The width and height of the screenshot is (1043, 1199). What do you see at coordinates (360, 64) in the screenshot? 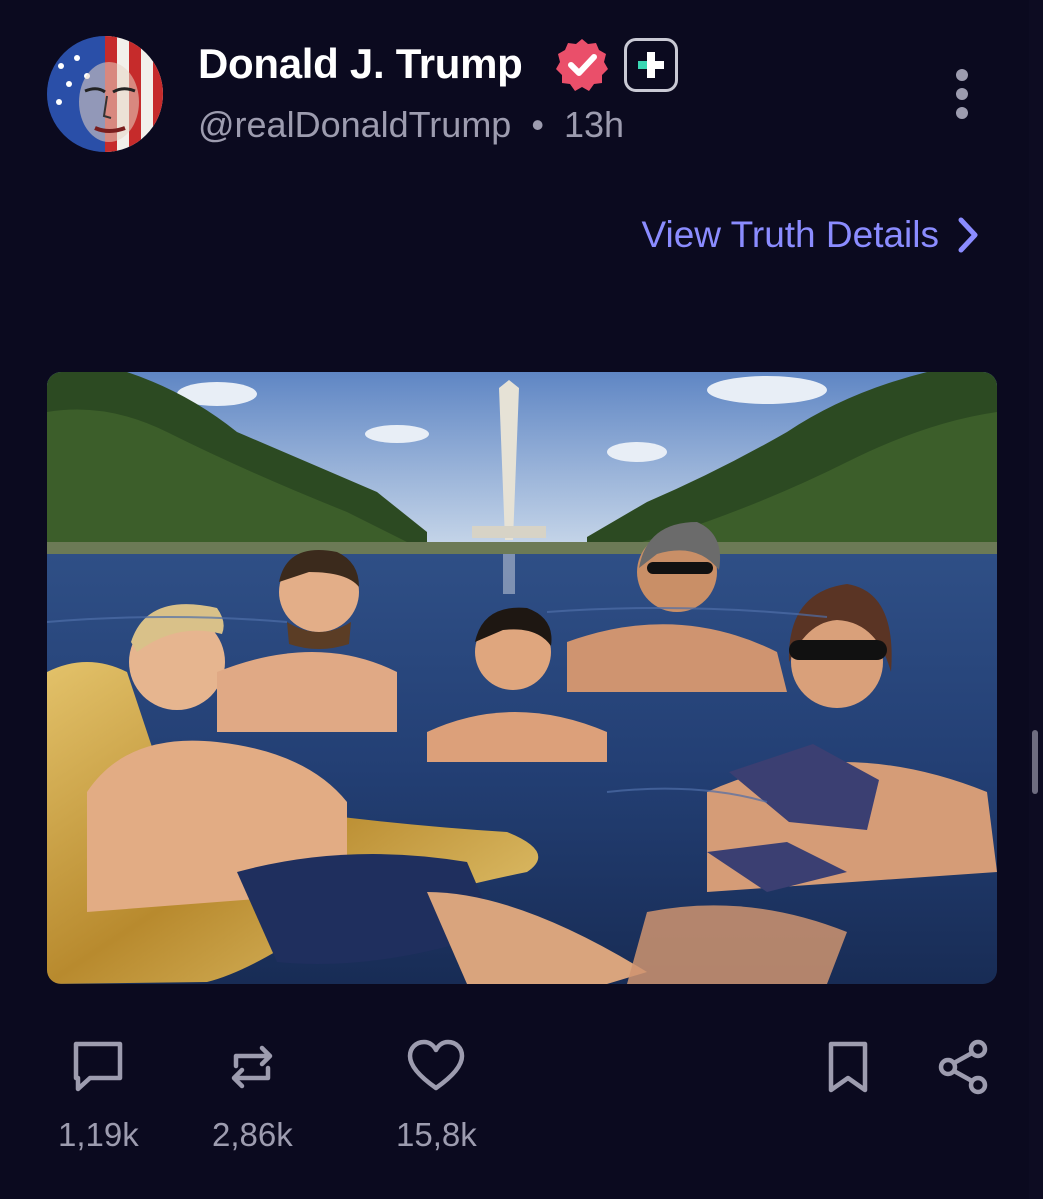
I see `author-name: Donald J. Trump` at bounding box center [360, 64].